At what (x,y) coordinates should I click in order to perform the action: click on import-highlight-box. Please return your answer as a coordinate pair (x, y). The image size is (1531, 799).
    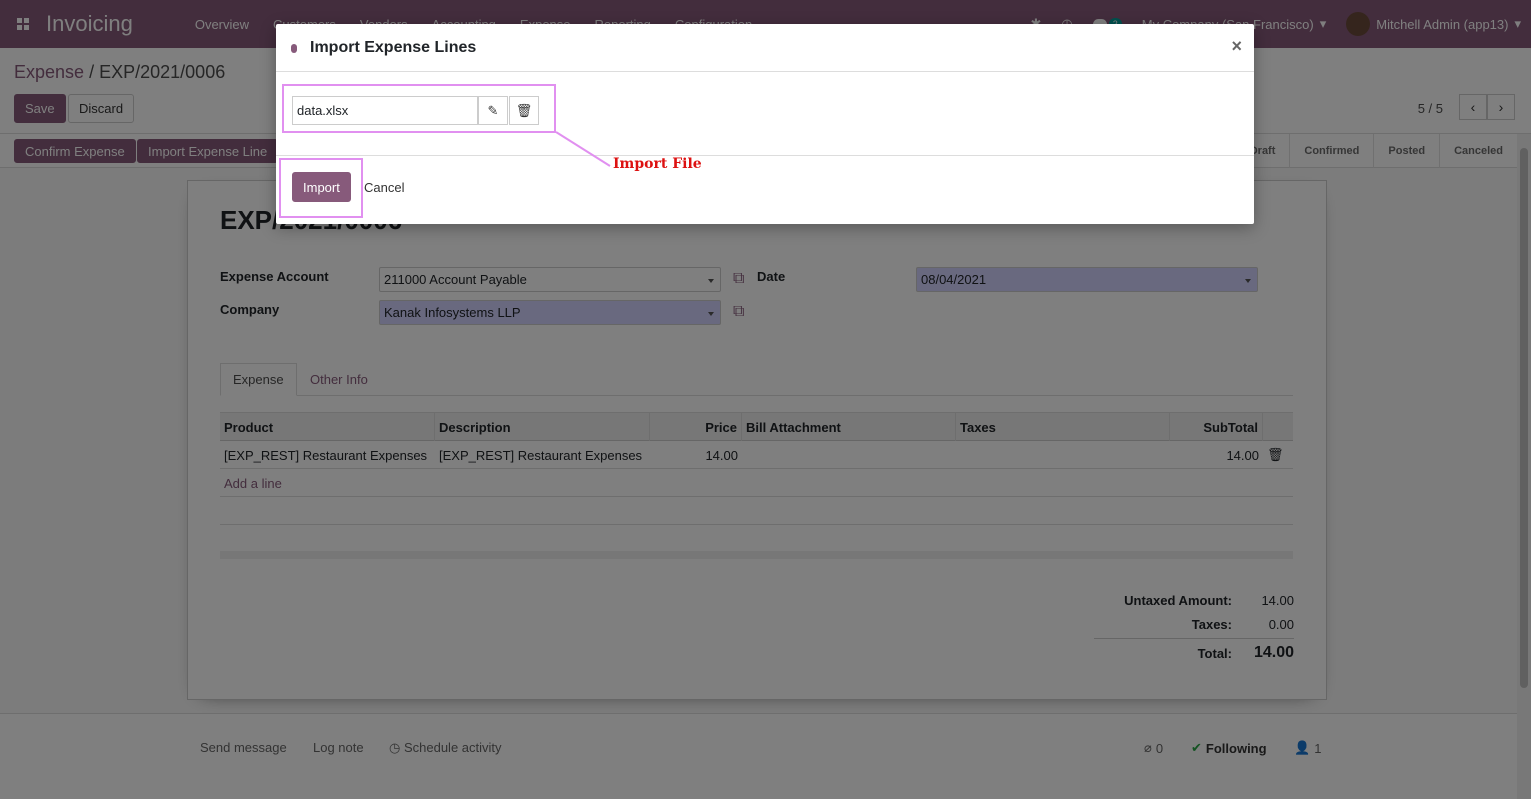
    Looking at the image, I should click on (321, 188).